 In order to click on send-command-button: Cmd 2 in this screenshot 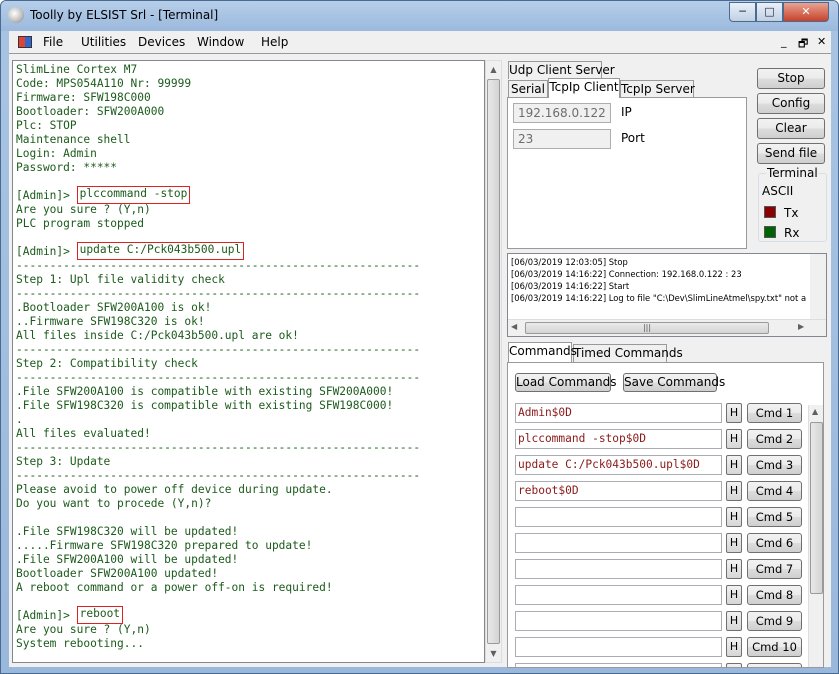, I will do `click(774, 439)`.